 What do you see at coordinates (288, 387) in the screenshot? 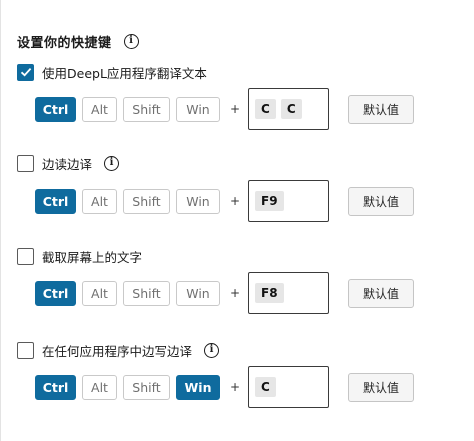
I see `hotkey-input: C` at bounding box center [288, 387].